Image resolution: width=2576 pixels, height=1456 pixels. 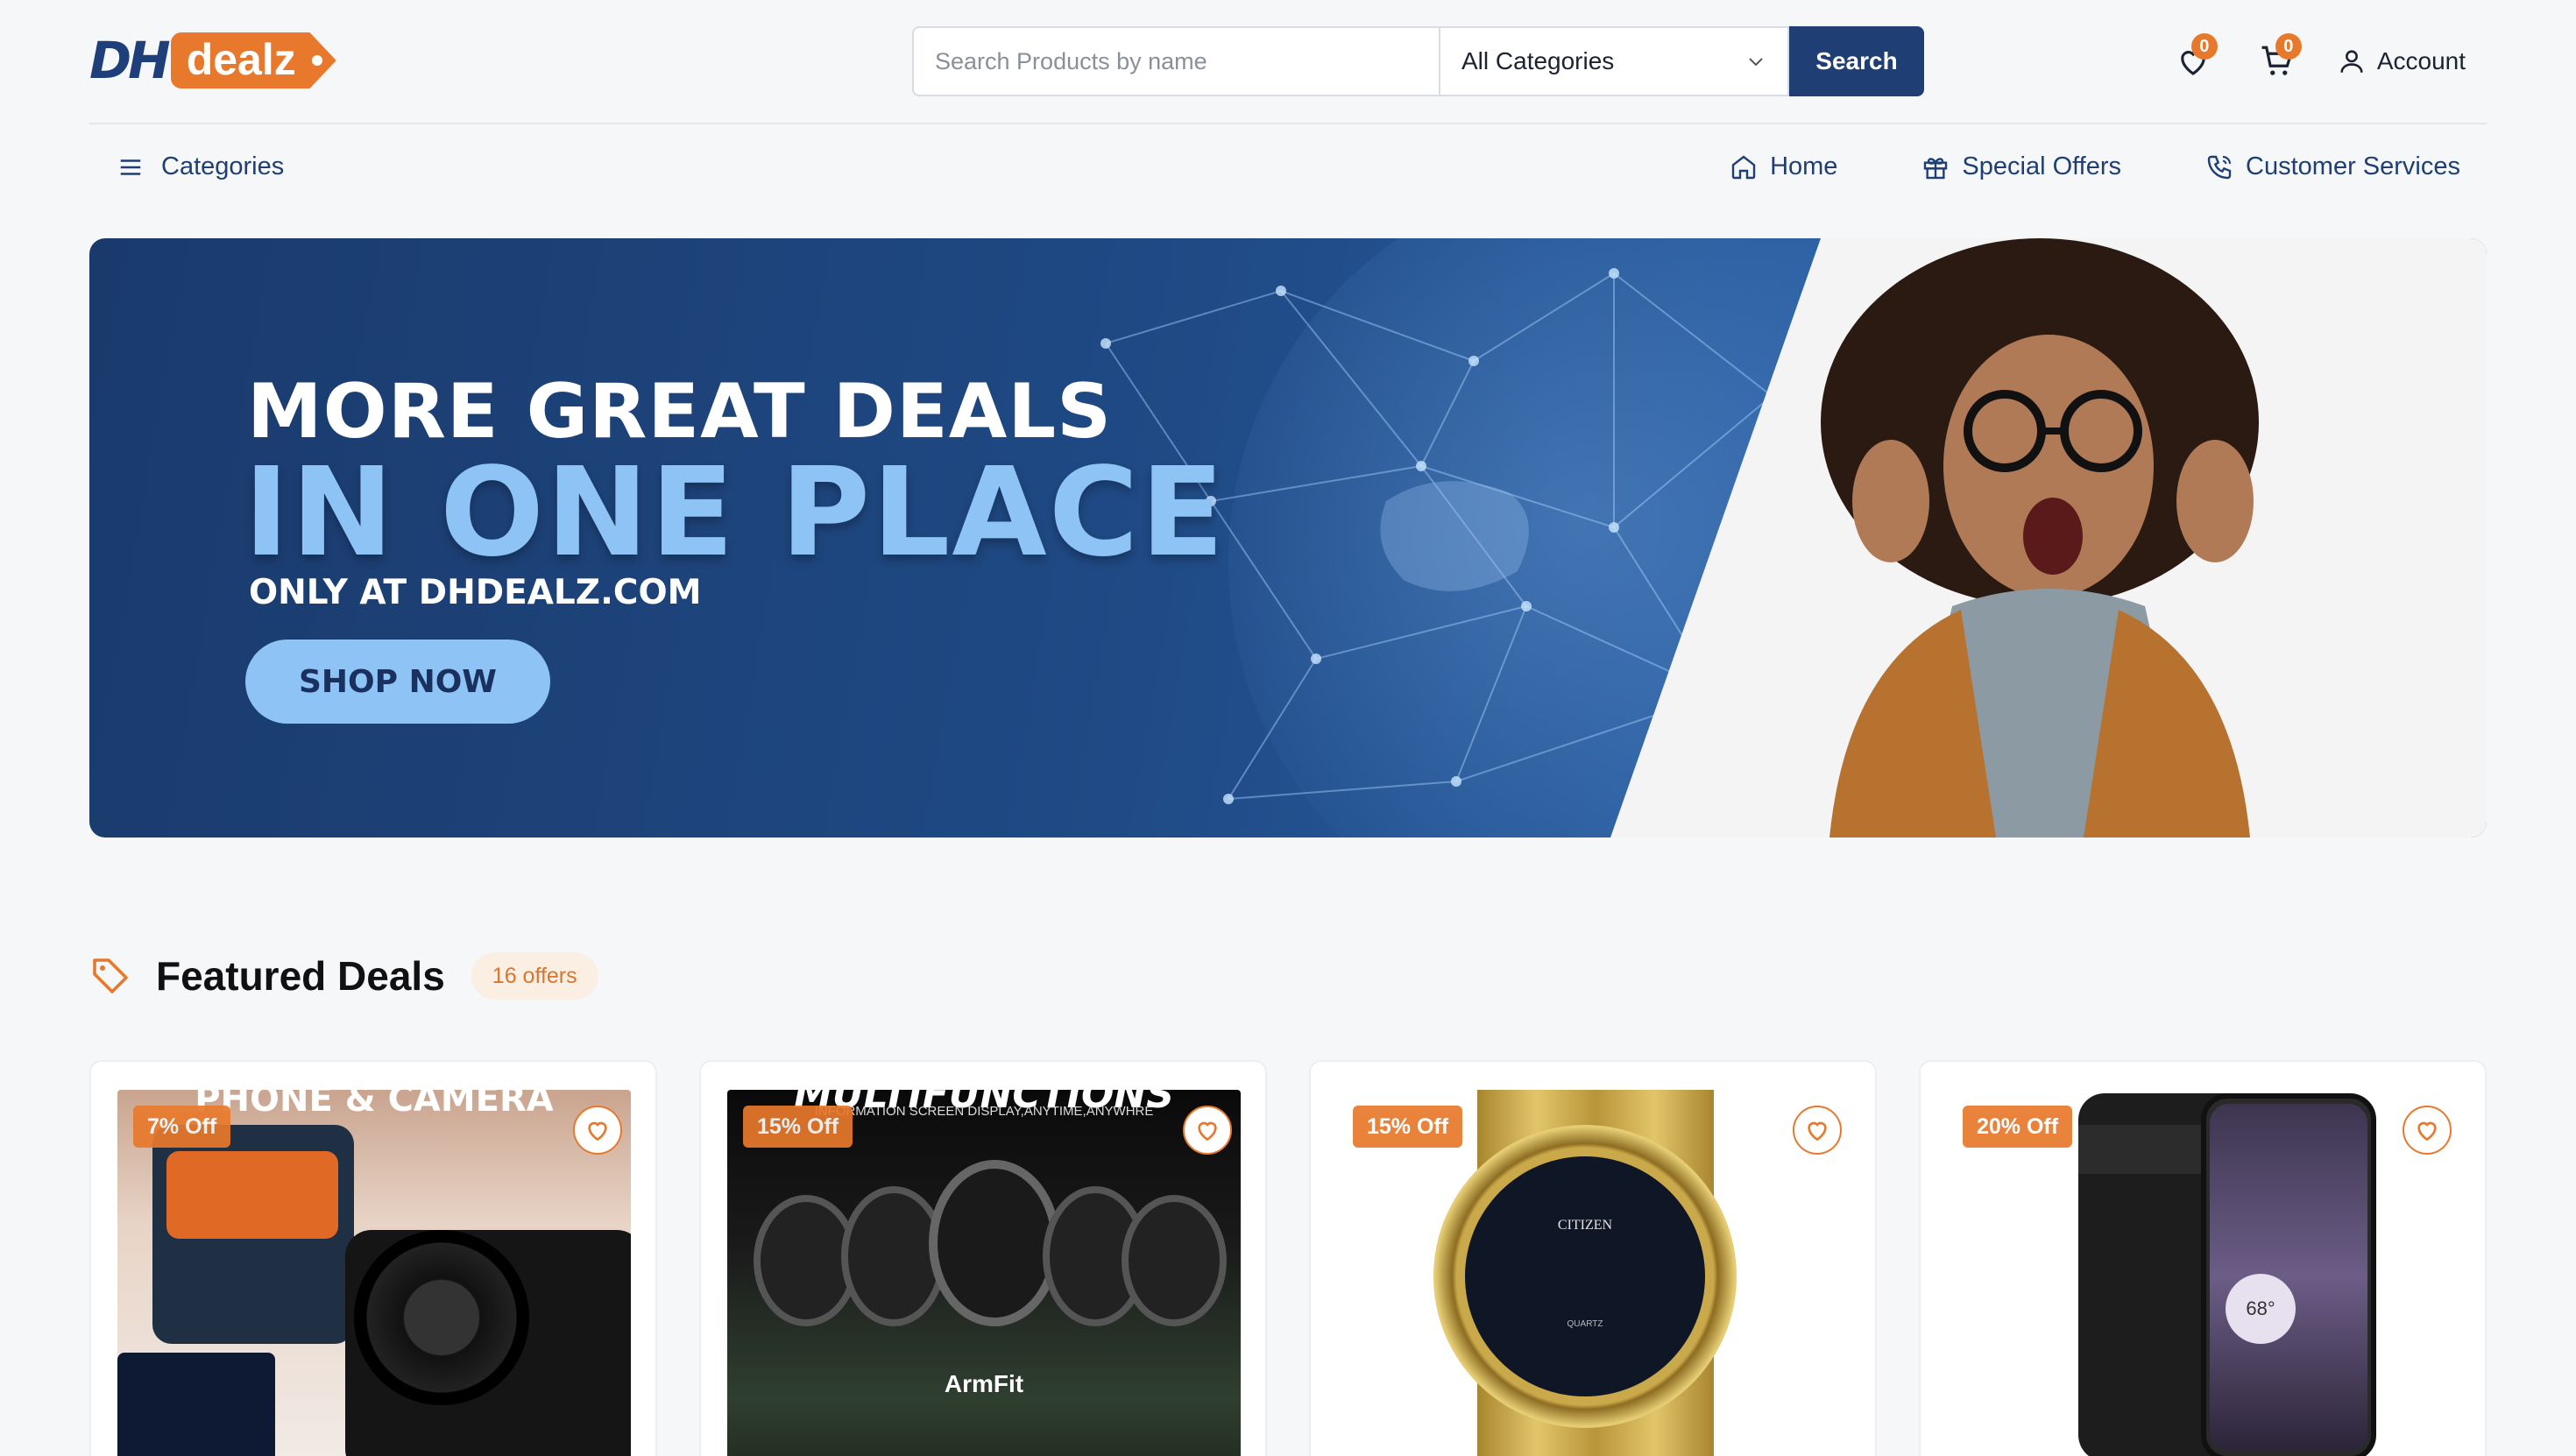 What do you see at coordinates (2328, 61) in the screenshot?
I see `header-actions: 0 0 Account` at bounding box center [2328, 61].